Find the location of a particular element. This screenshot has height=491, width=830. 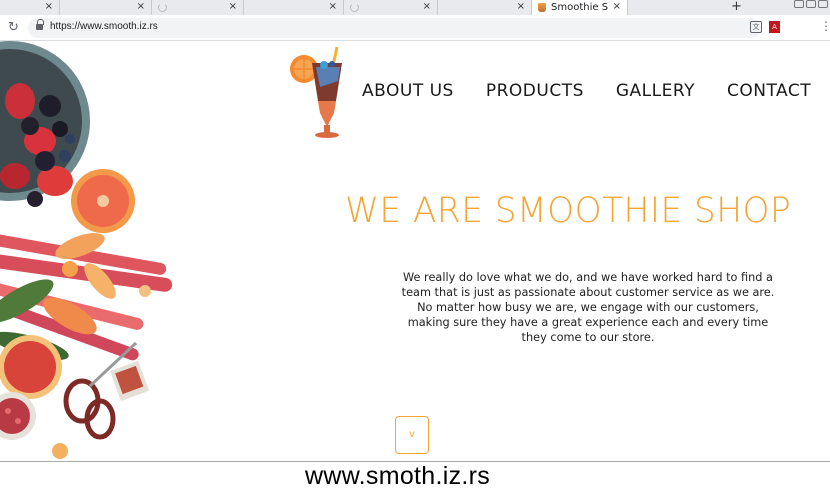

pdf-extension-icon: A is located at coordinates (774, 27).